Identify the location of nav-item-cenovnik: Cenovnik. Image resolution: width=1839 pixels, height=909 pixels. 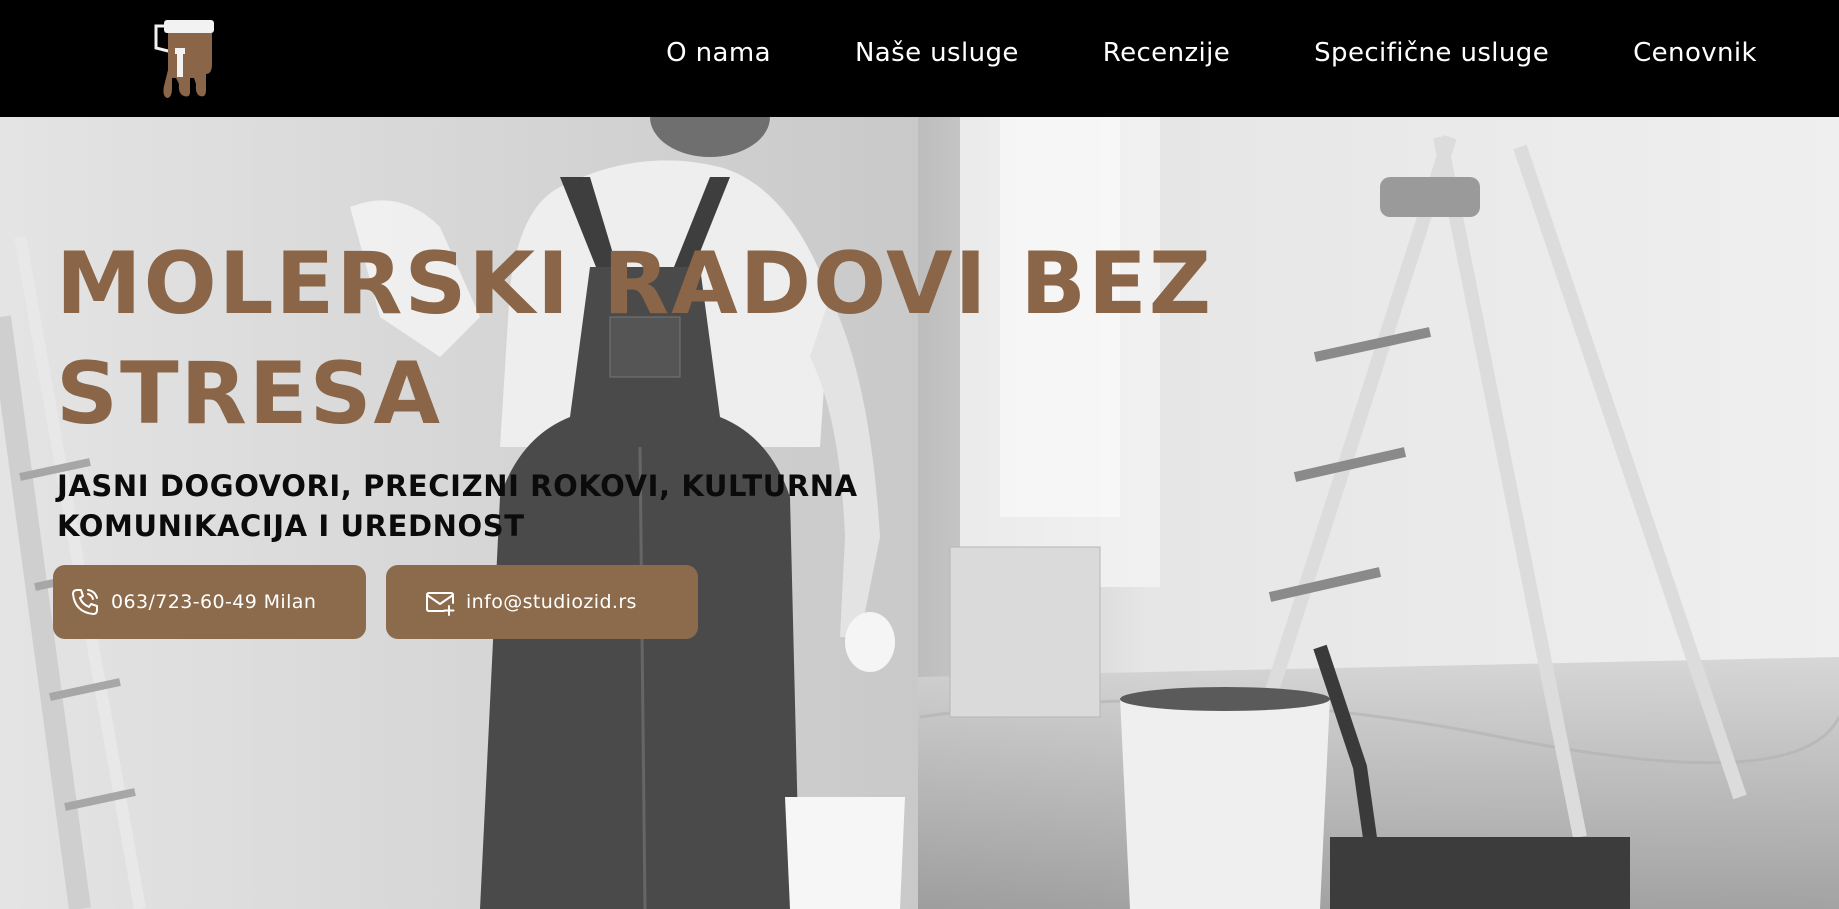
(1695, 53).